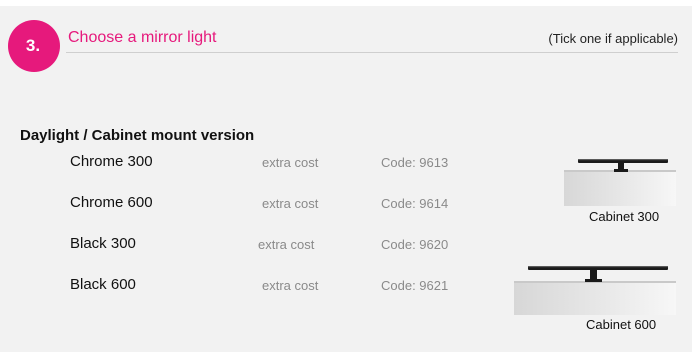 The width and height of the screenshot is (692, 352). Describe the element at coordinates (595, 290) in the screenshot. I see `cabinet-light-600-icon` at that location.